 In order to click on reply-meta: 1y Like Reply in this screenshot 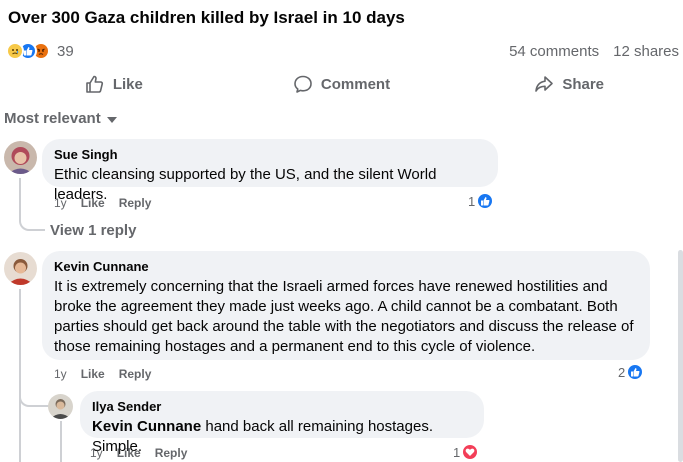, I will do `click(138, 453)`.